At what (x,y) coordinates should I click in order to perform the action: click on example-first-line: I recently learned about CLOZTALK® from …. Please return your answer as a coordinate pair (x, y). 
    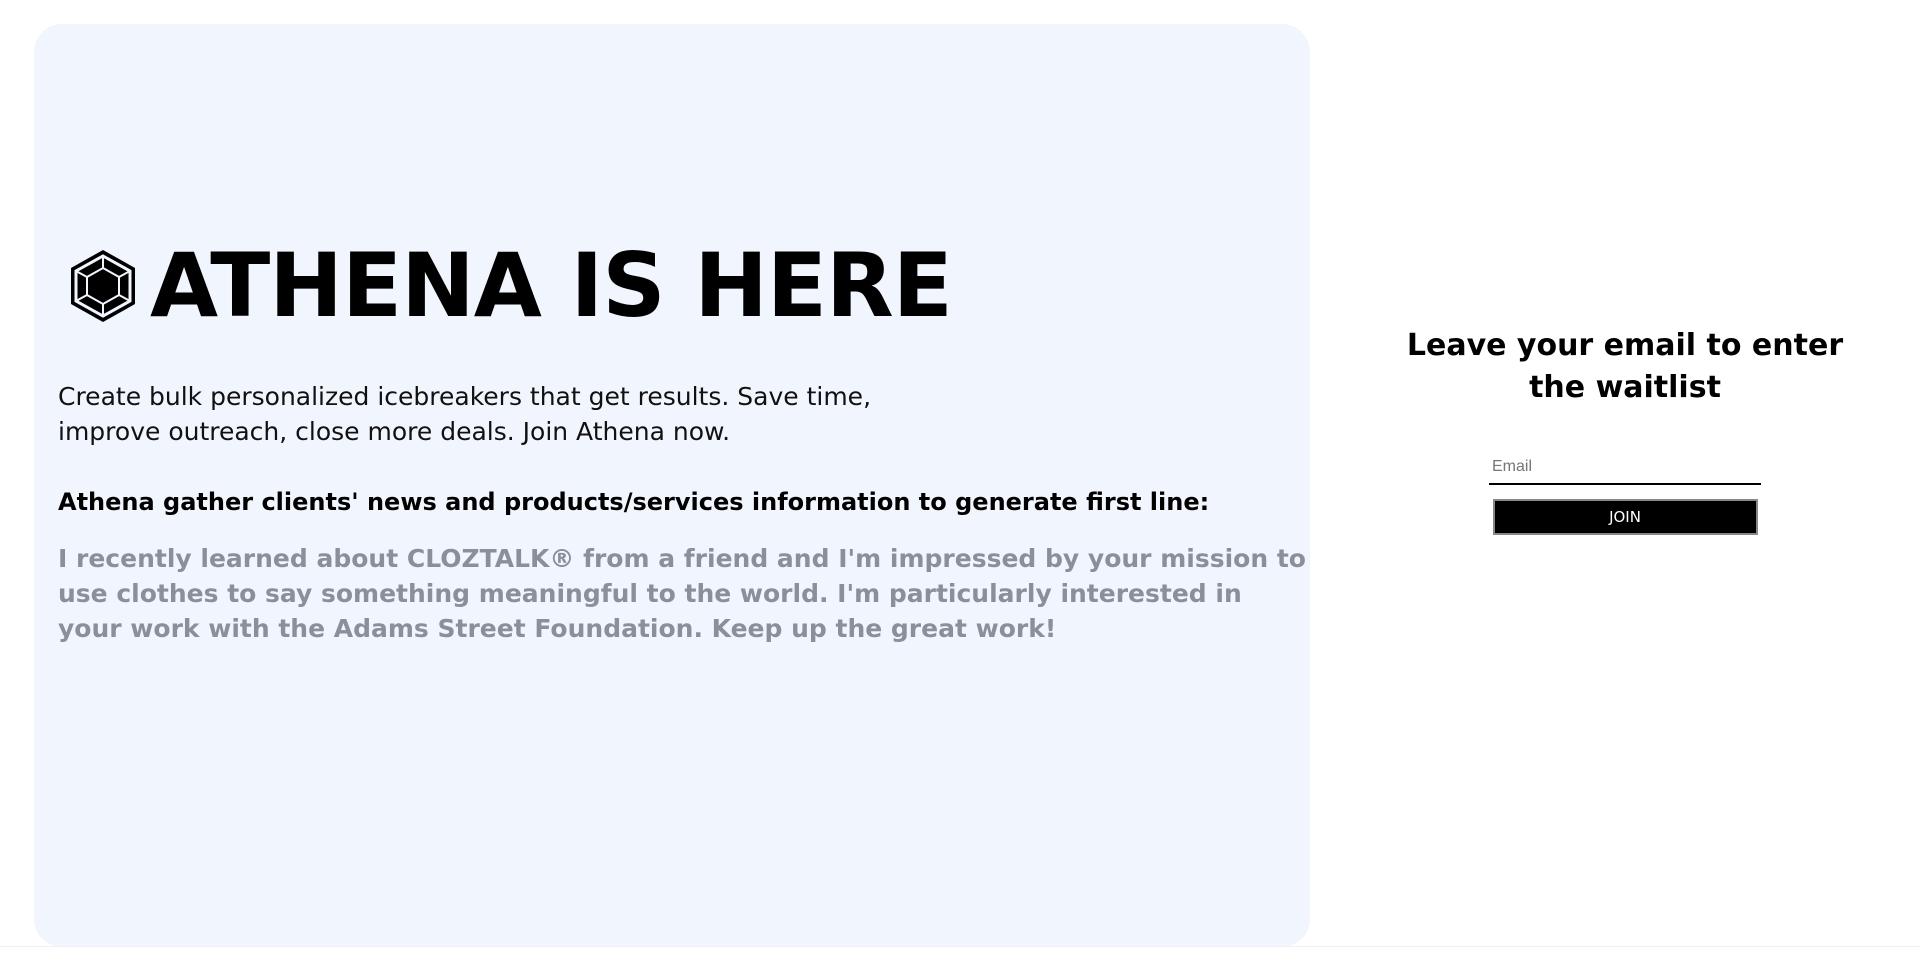
    Looking at the image, I should click on (682, 593).